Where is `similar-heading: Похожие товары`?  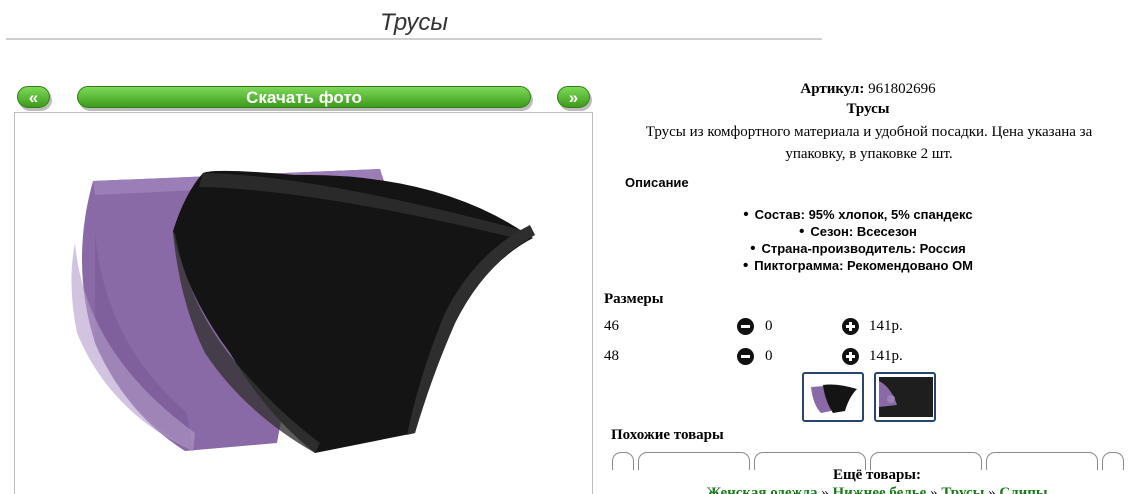 similar-heading: Похожие товары is located at coordinates (667, 435).